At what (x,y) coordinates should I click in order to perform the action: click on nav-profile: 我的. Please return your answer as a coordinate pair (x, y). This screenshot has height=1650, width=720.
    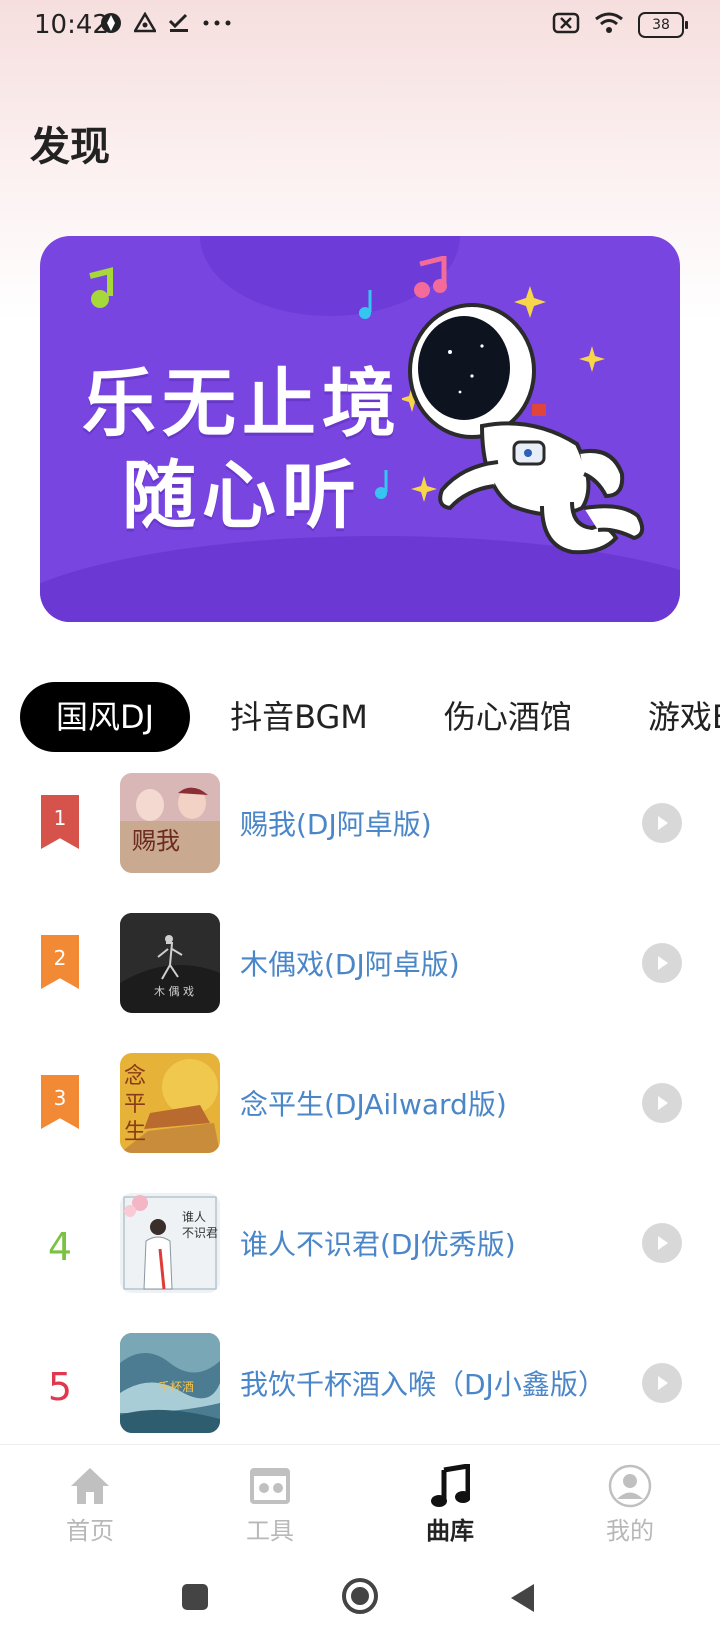
    Looking at the image, I should click on (630, 1504).